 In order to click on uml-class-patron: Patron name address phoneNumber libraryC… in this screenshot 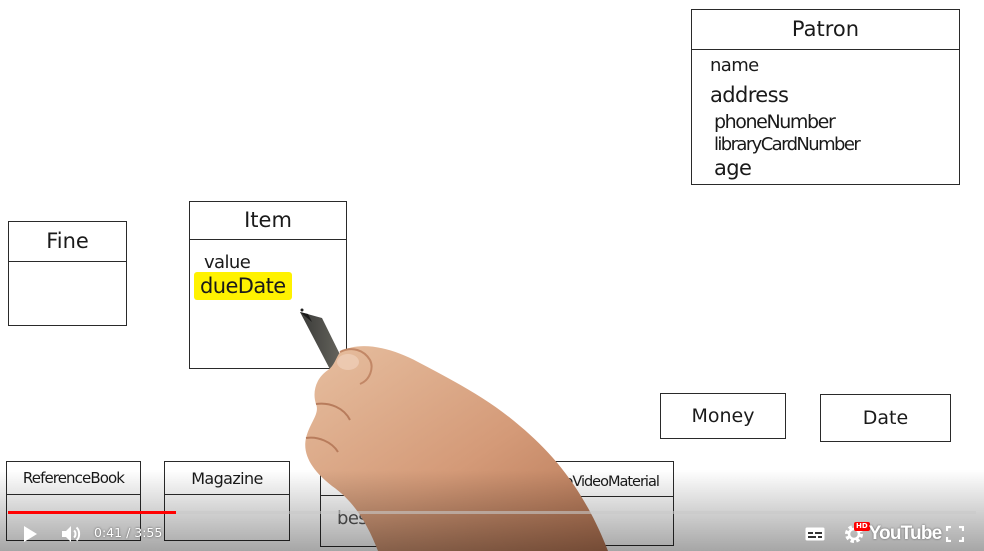, I will do `click(825, 97)`.